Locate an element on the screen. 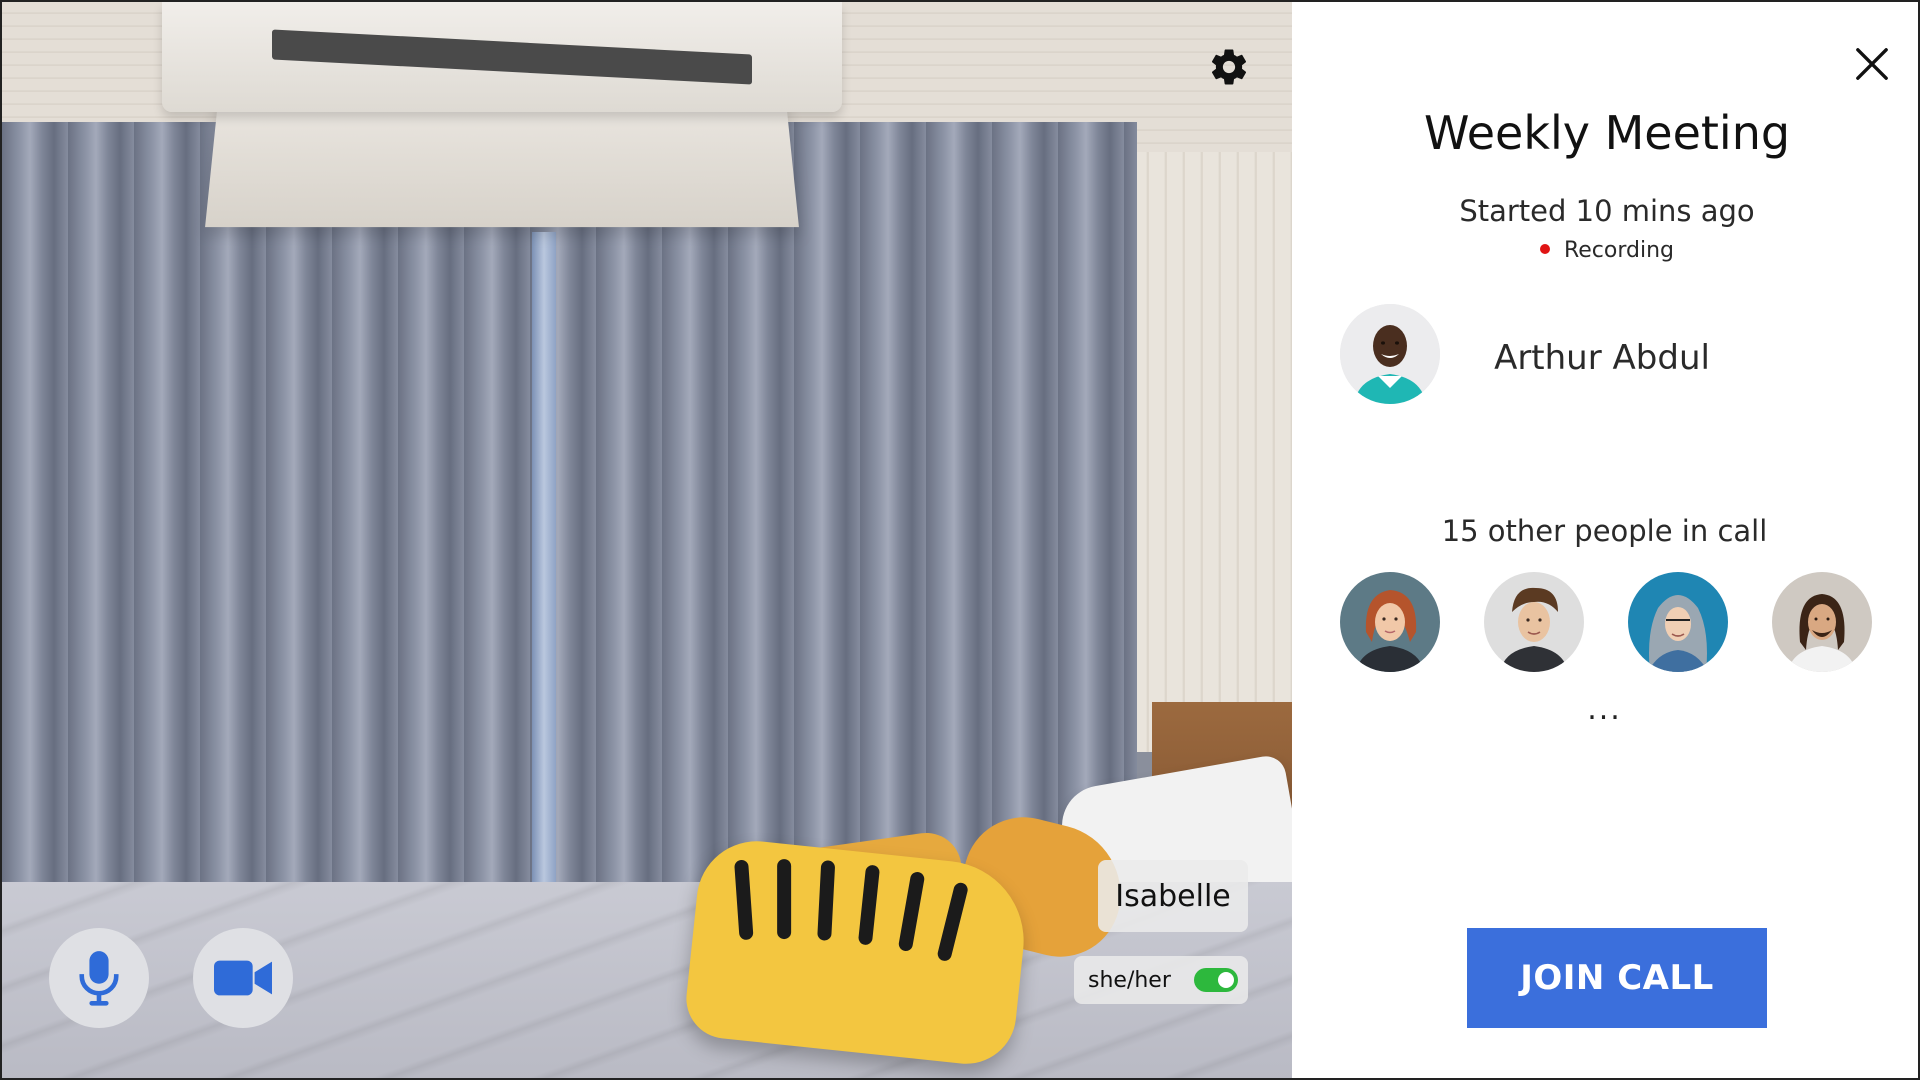  recording-dot-icon is located at coordinates (1544, 249).